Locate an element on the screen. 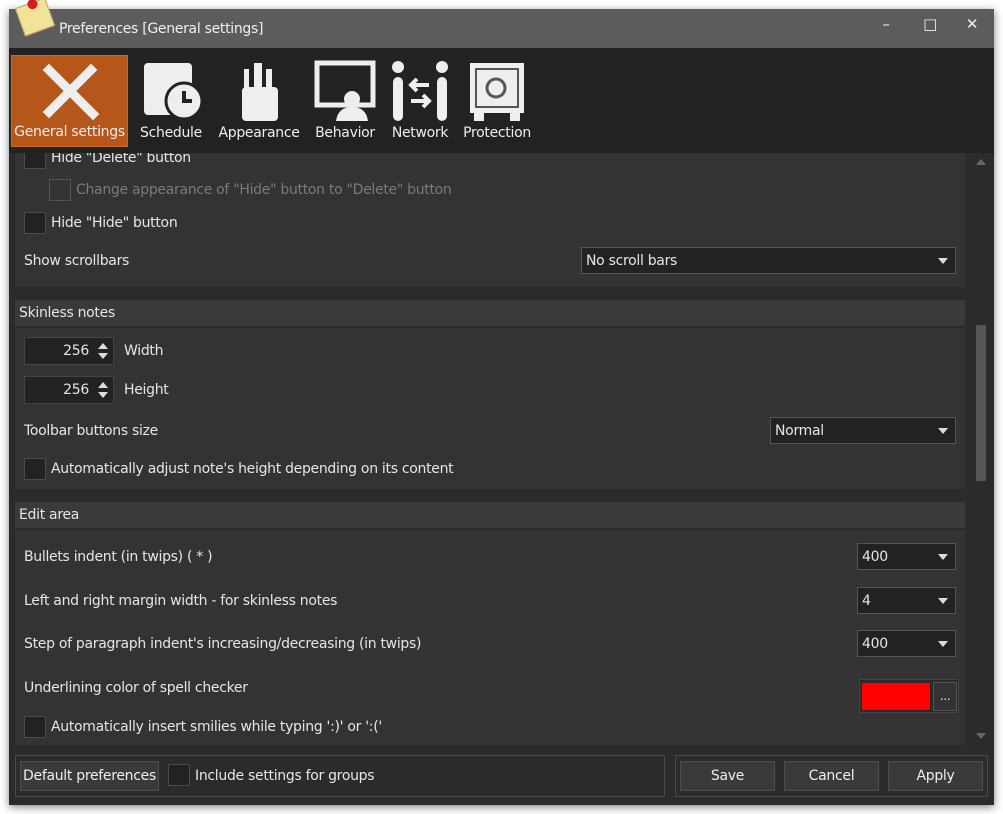  toolbar-size-dropdown: Normal is located at coordinates (863, 430).